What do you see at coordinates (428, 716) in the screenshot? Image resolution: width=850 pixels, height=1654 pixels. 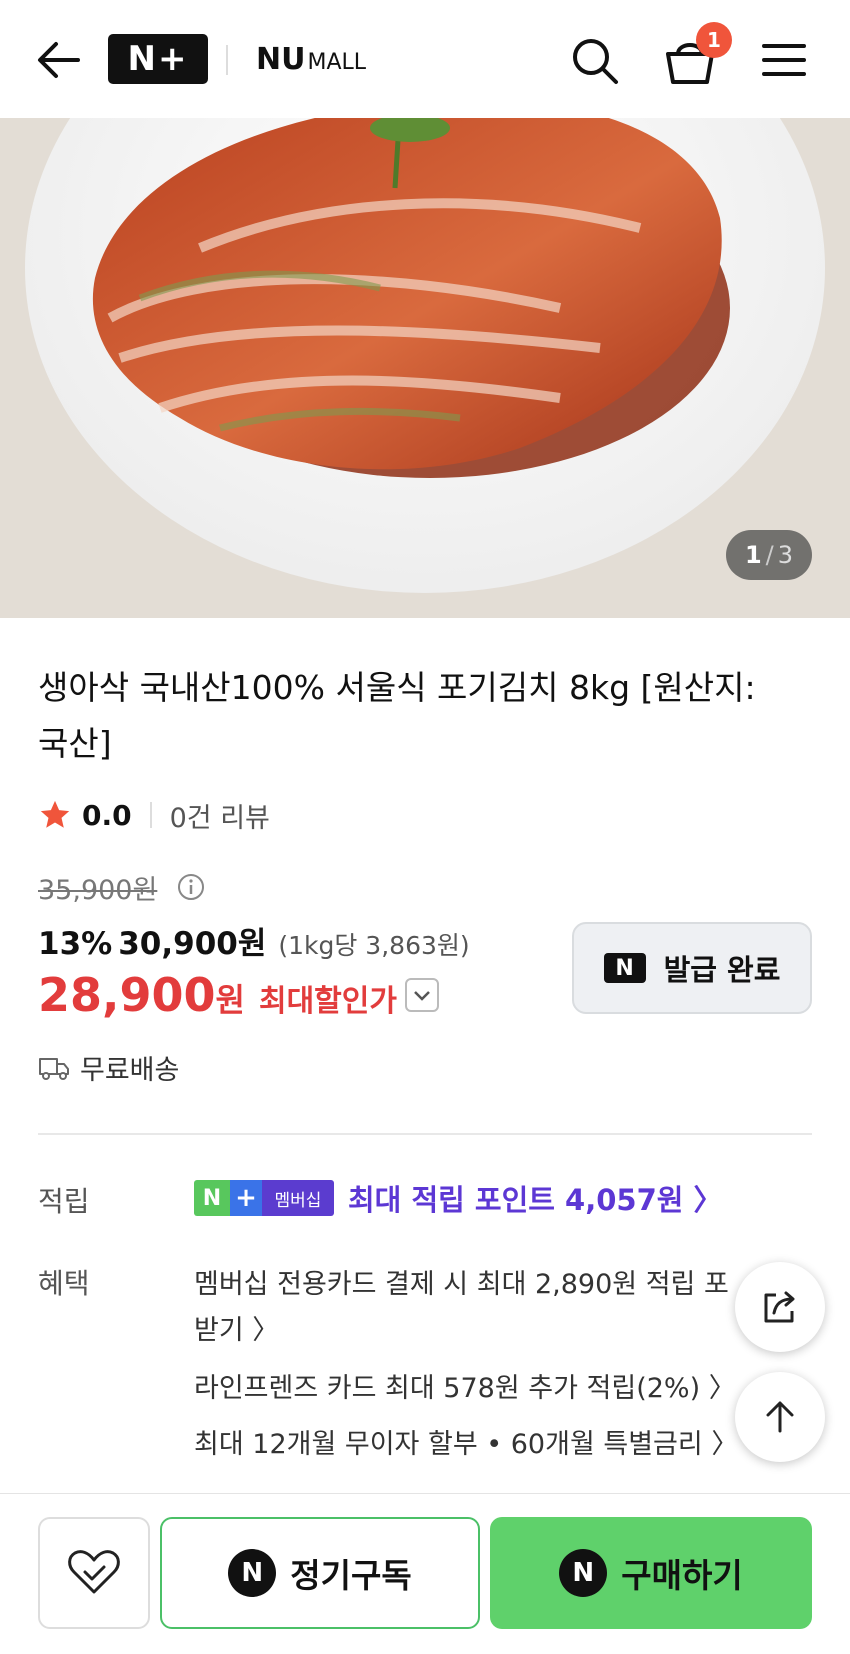 I see `product-title: 생아삭 국내산100% 서울식 포기김치 8kg [원산지: 국산]` at bounding box center [428, 716].